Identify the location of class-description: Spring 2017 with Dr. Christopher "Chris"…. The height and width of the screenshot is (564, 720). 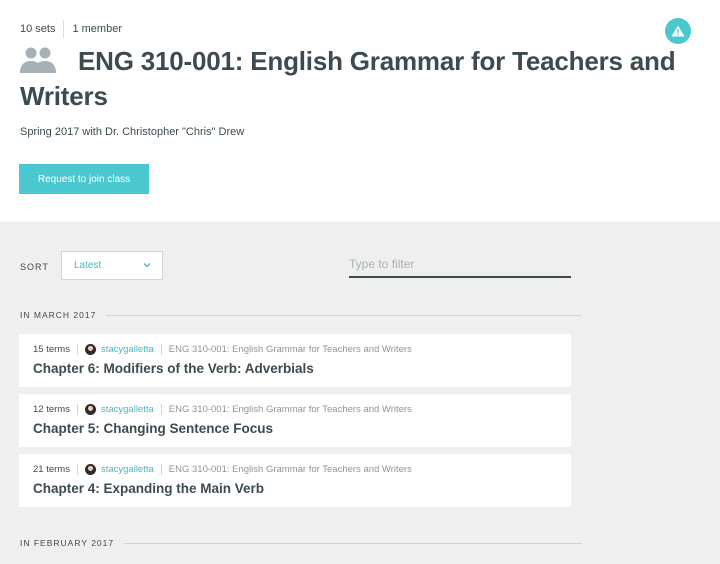
(132, 132).